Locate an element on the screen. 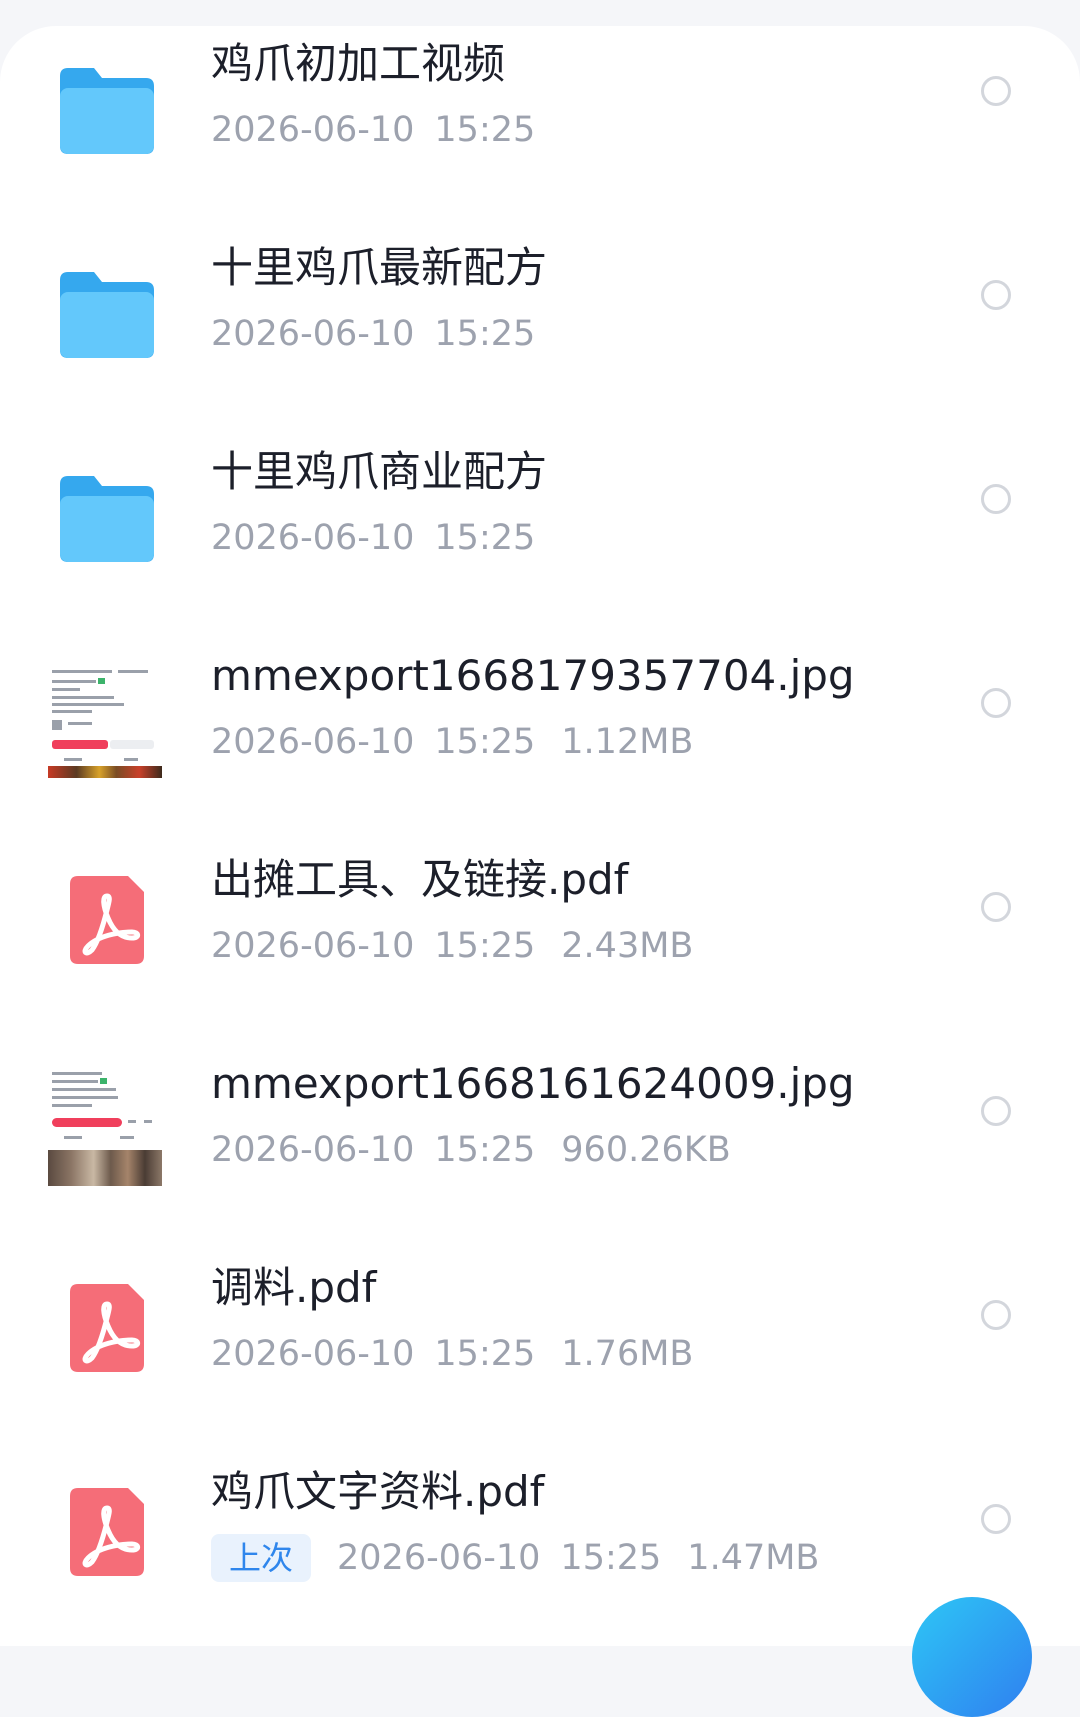 This screenshot has width=1080, height=1717. file-meta: 2026-06-10 15:25 1.12MB is located at coordinates (452, 742).